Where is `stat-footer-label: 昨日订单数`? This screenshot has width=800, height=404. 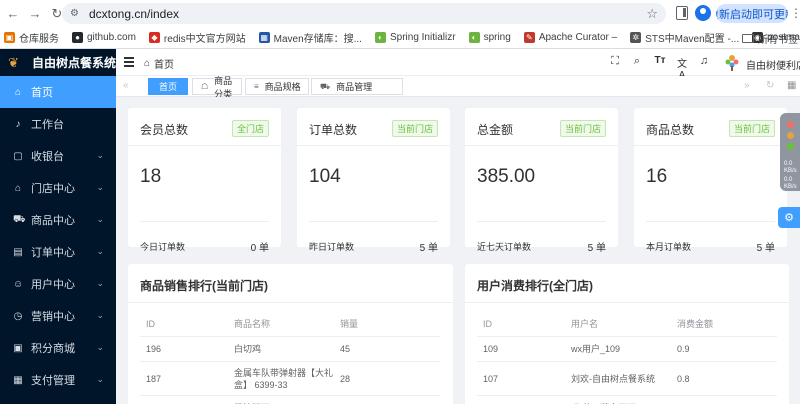 stat-footer-label: 昨日订单数 is located at coordinates (332, 247).